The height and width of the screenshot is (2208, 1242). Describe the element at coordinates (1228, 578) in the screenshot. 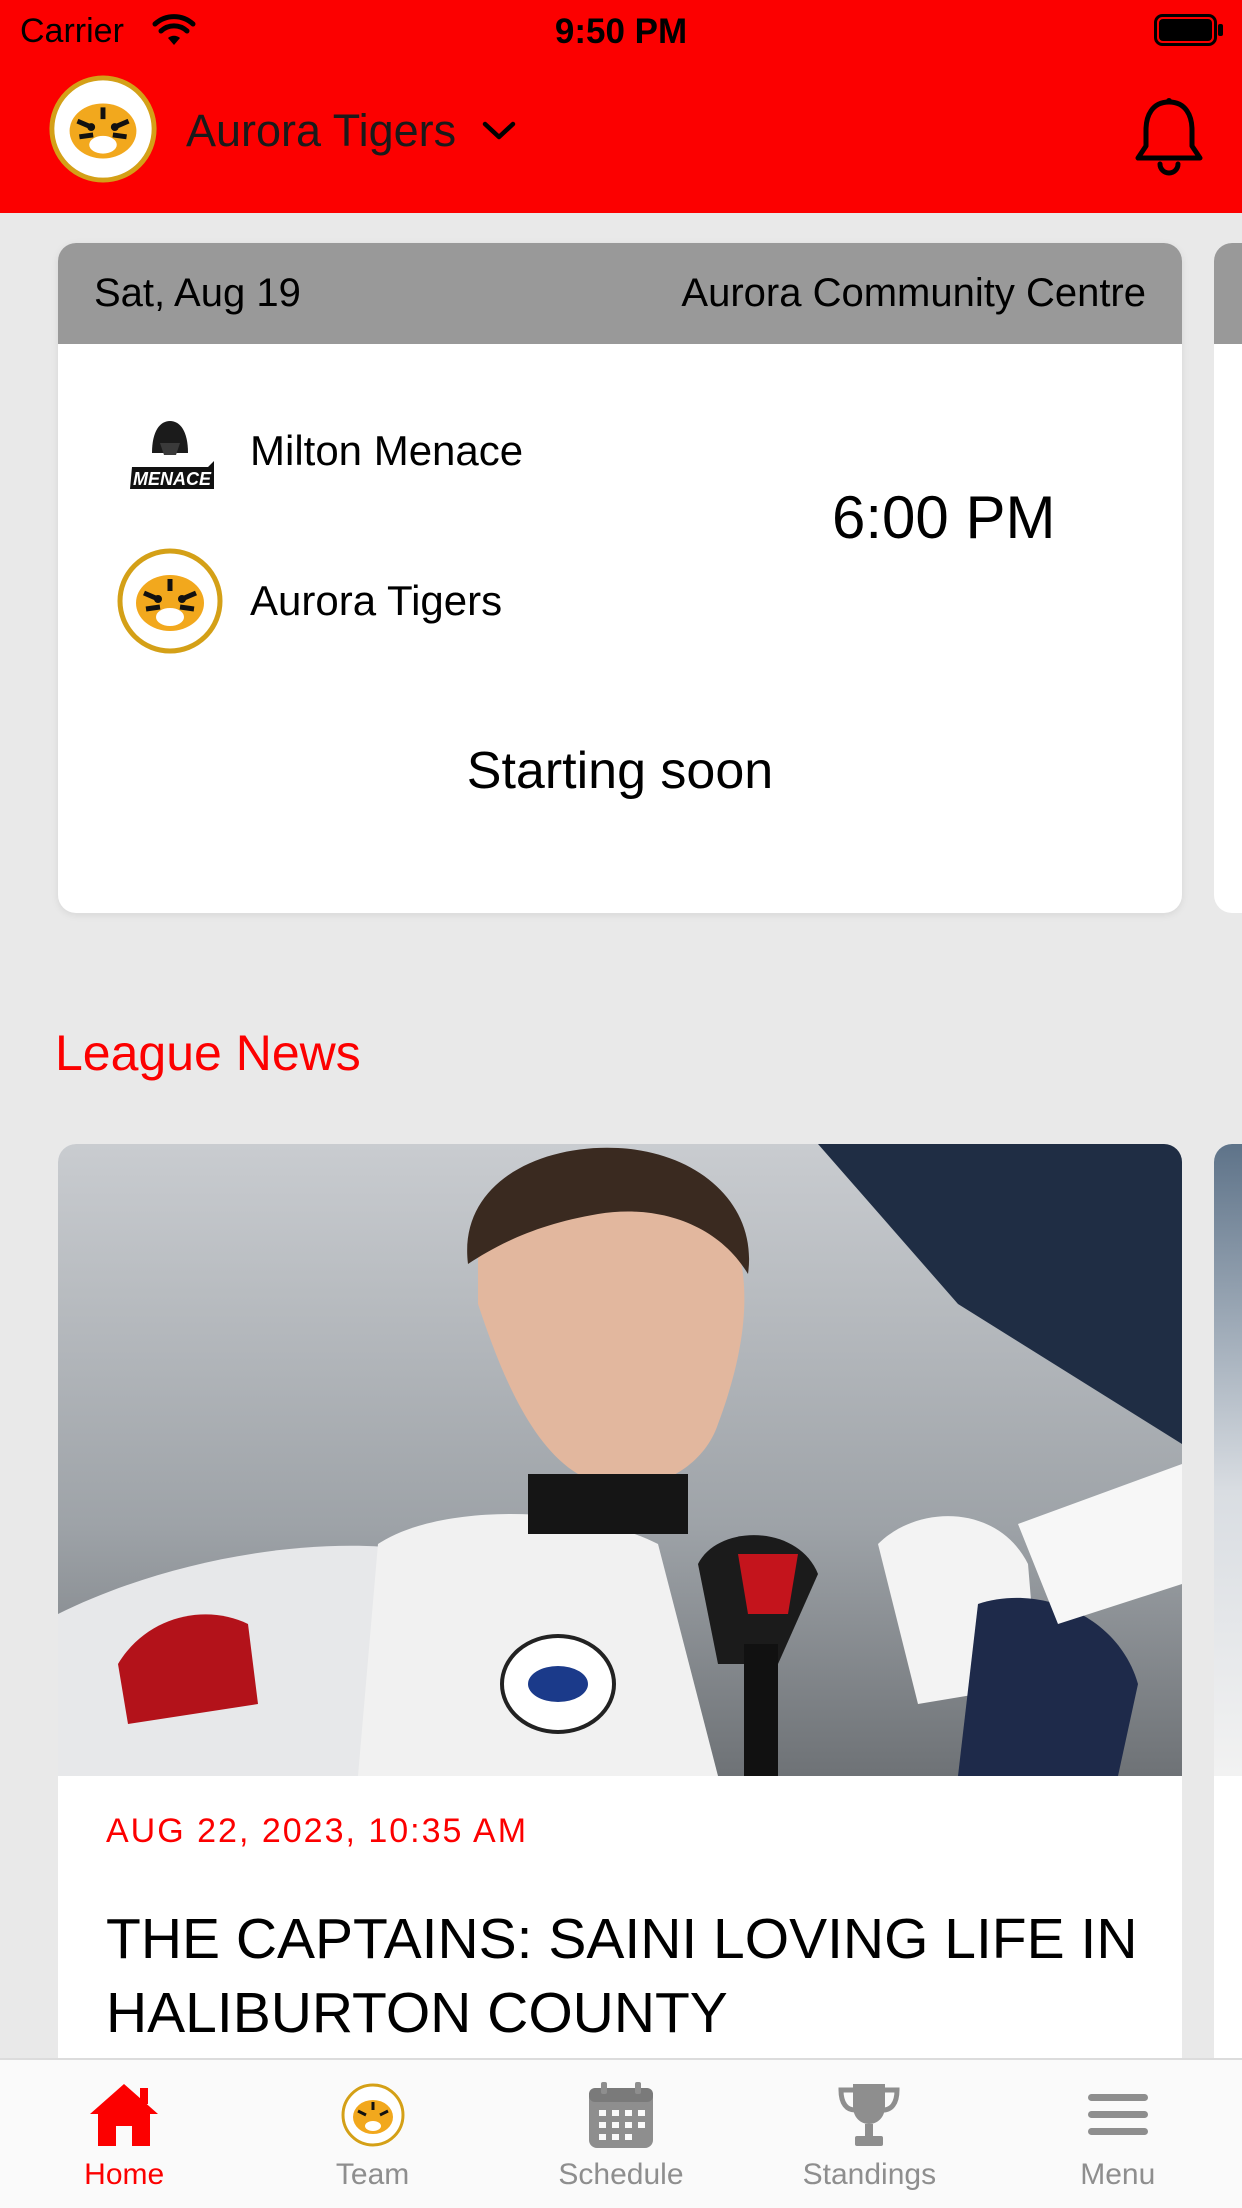

I see `next-game-card-peek` at that location.